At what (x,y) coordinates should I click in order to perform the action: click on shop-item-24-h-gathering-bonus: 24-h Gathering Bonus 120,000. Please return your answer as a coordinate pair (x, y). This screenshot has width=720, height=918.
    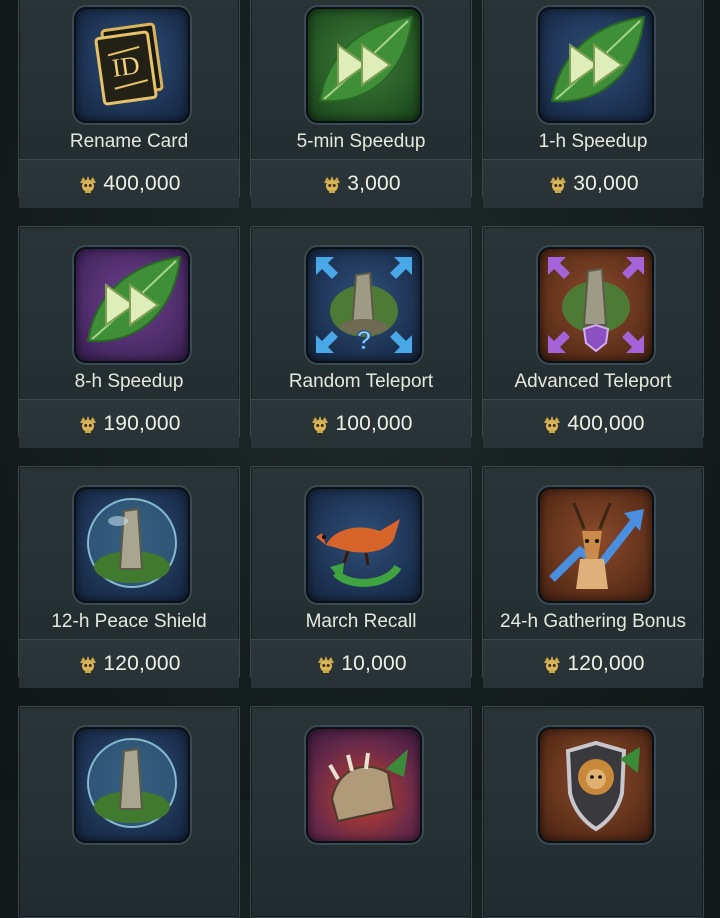
    Looking at the image, I should click on (593, 577).